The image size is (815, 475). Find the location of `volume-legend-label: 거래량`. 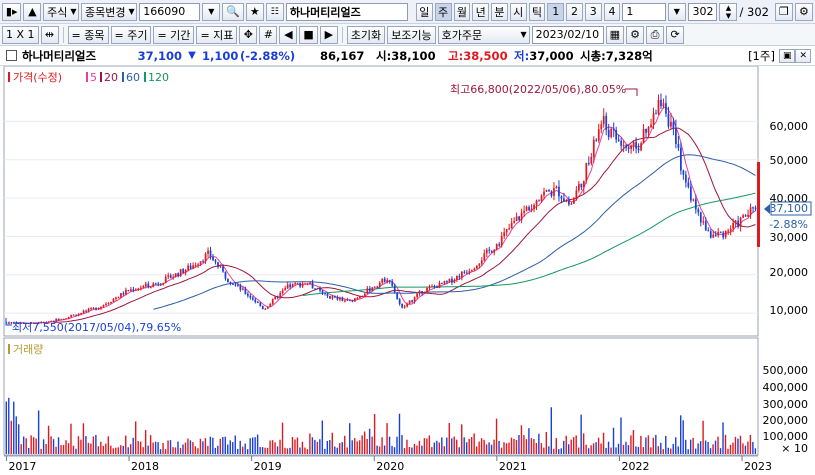

volume-legend-label: 거래량 is located at coordinates (28, 349).